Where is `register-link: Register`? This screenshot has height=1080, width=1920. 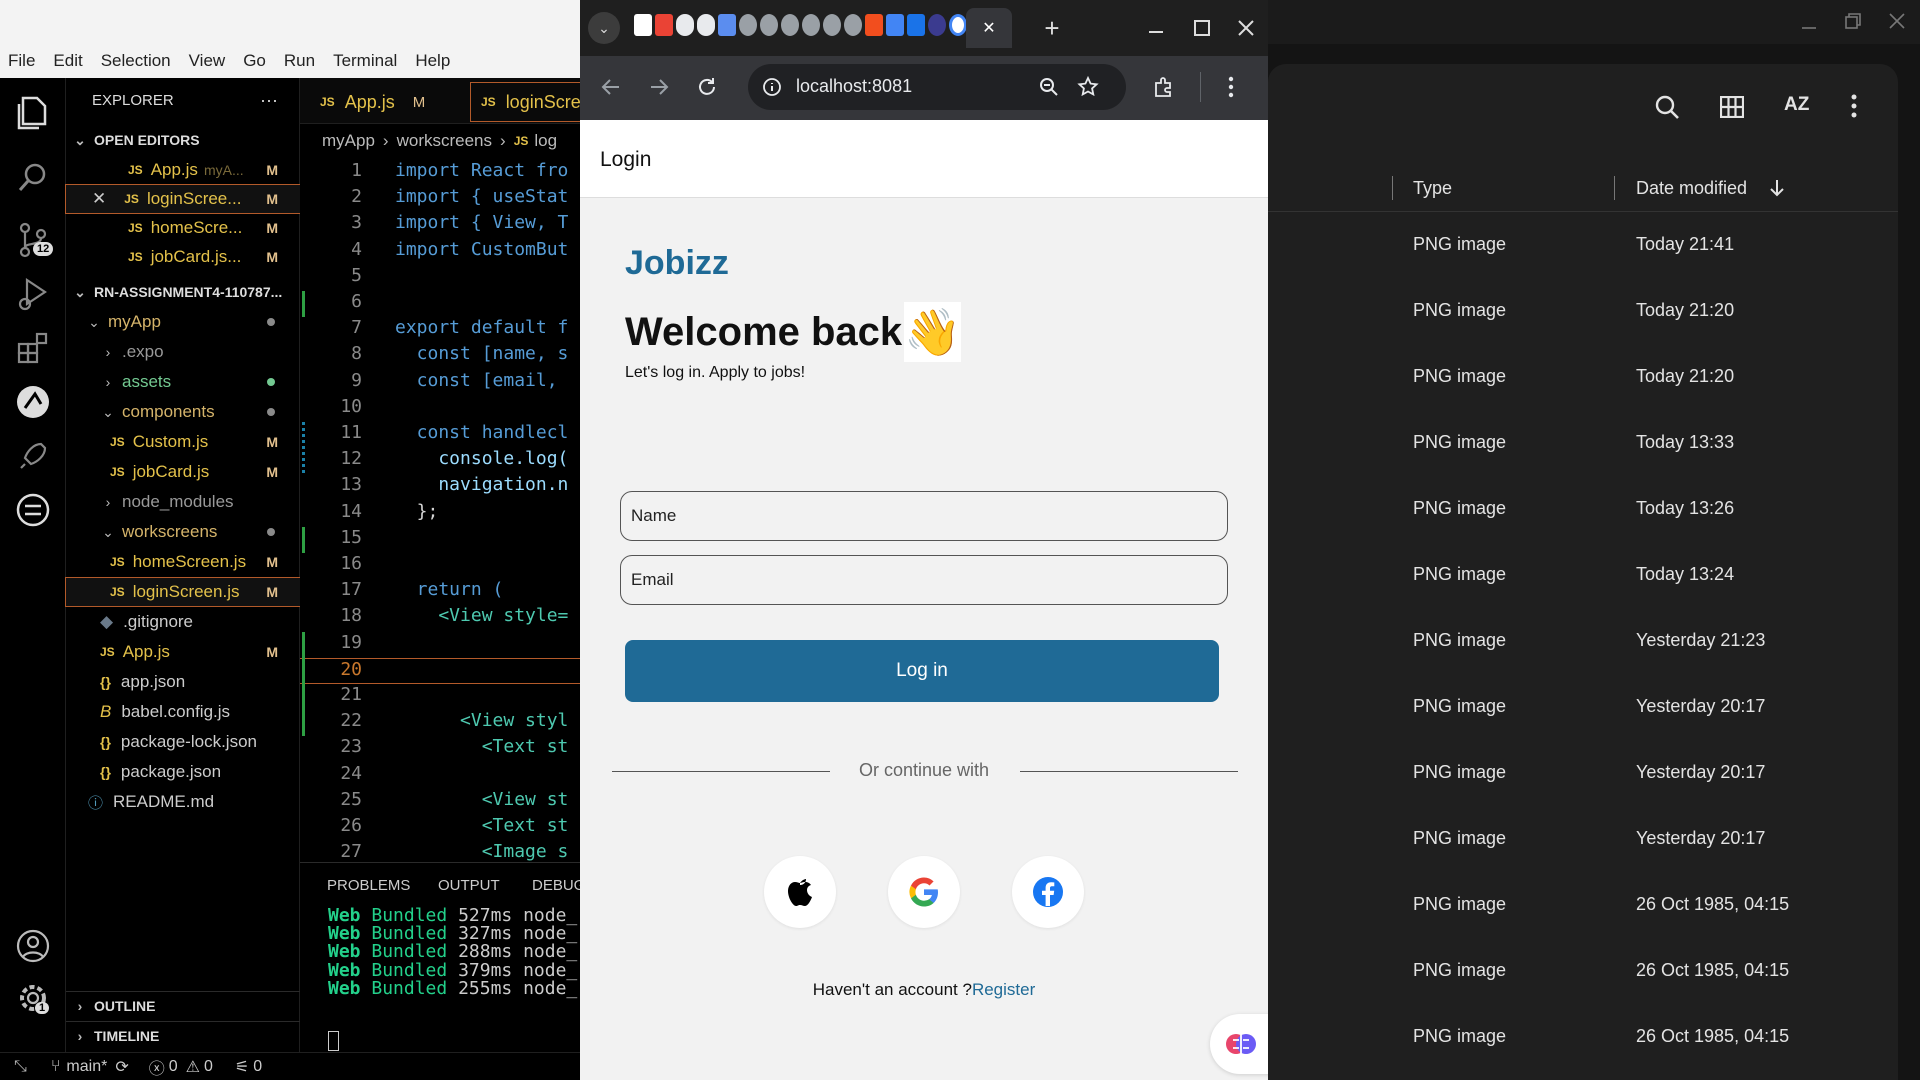
register-link: Register is located at coordinates (1003, 989).